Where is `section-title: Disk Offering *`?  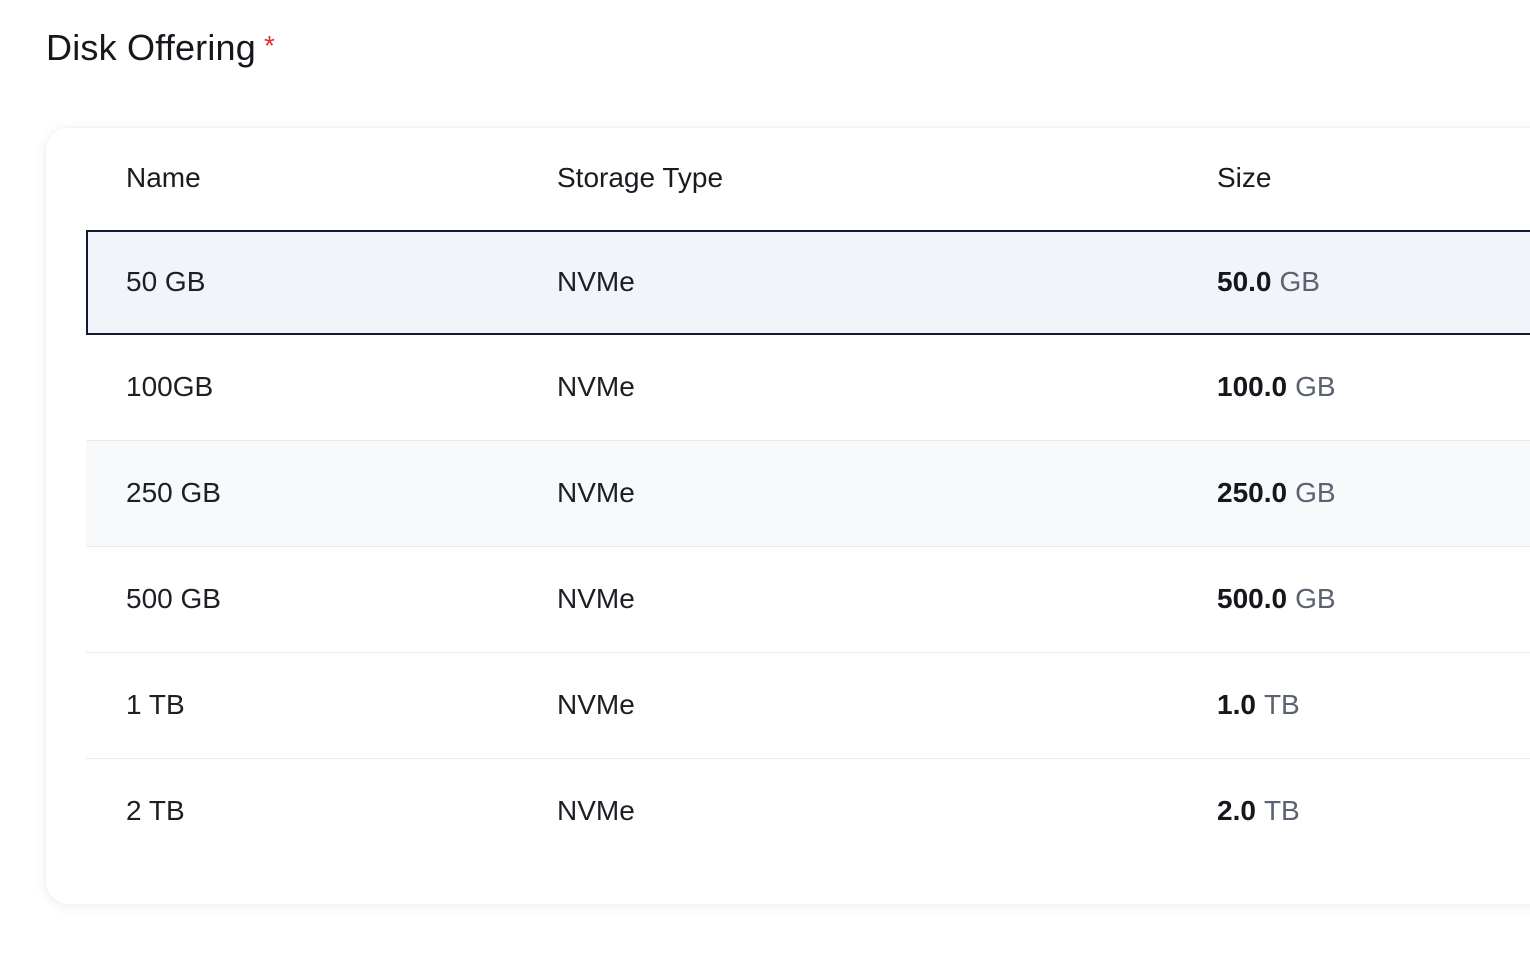 section-title: Disk Offering * is located at coordinates (160, 48).